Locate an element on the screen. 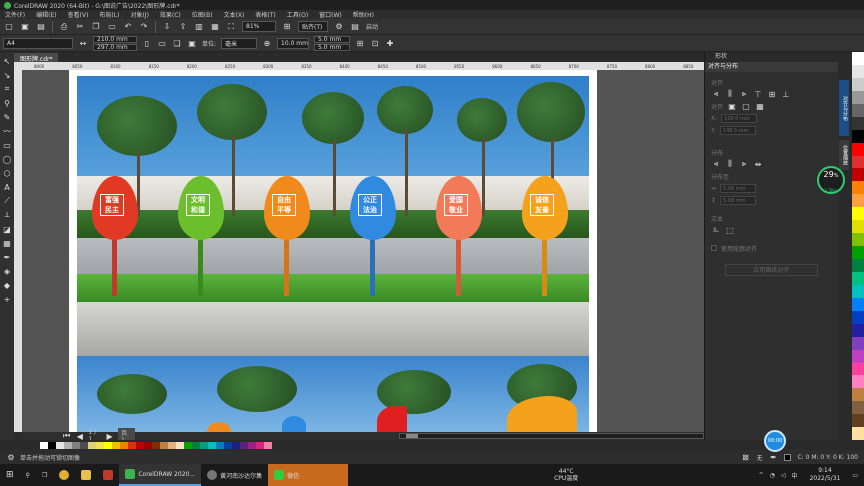 This screenshot has height=486, width=864. new-document-icon: ▢ is located at coordinates (9, 27).